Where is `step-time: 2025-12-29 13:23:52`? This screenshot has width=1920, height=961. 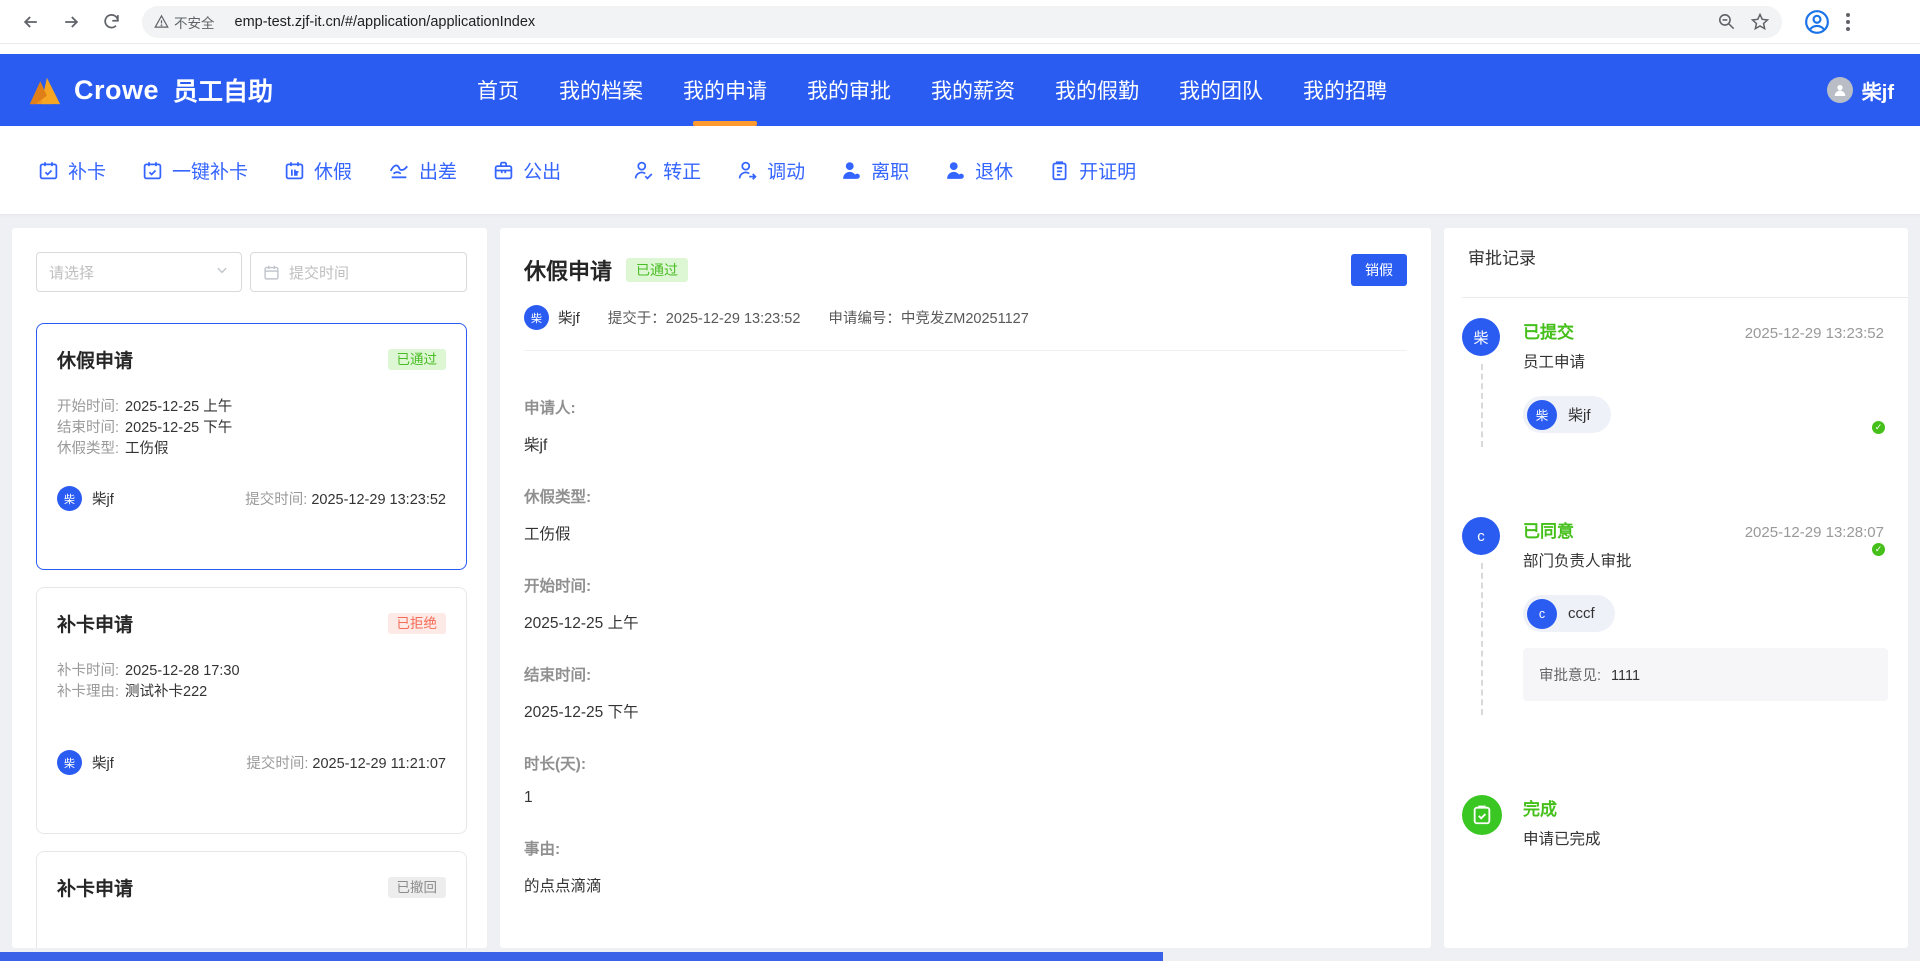 step-time: 2025-12-29 13:23:52 is located at coordinates (1814, 333).